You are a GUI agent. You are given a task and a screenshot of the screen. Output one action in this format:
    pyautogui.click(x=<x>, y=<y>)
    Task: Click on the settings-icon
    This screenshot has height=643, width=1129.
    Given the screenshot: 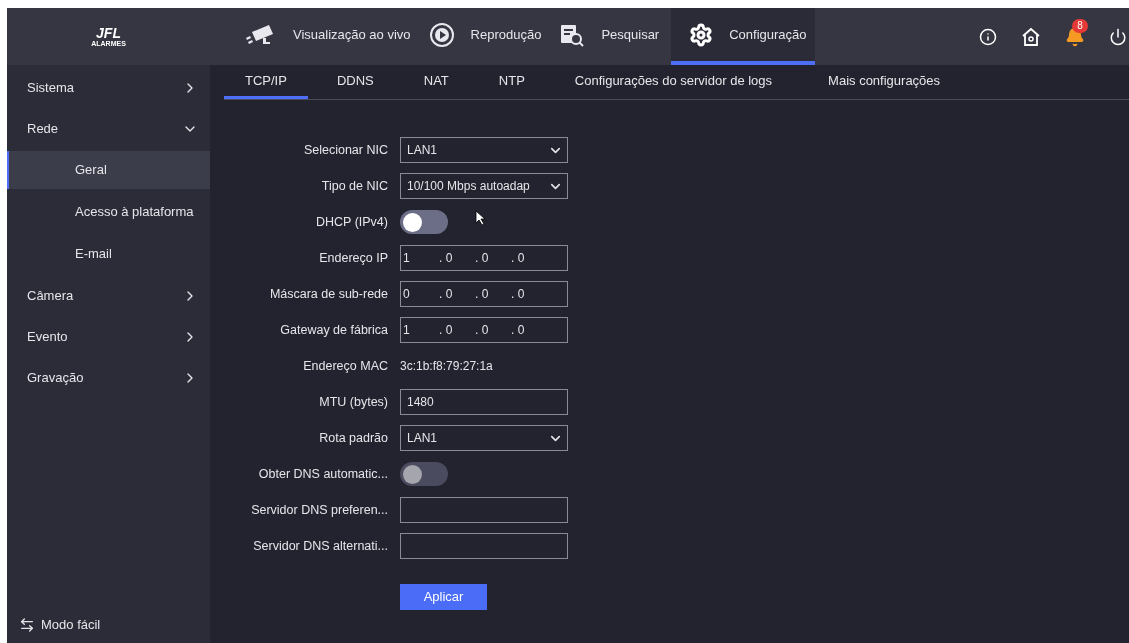 What is the action you would take?
    pyautogui.click(x=701, y=34)
    